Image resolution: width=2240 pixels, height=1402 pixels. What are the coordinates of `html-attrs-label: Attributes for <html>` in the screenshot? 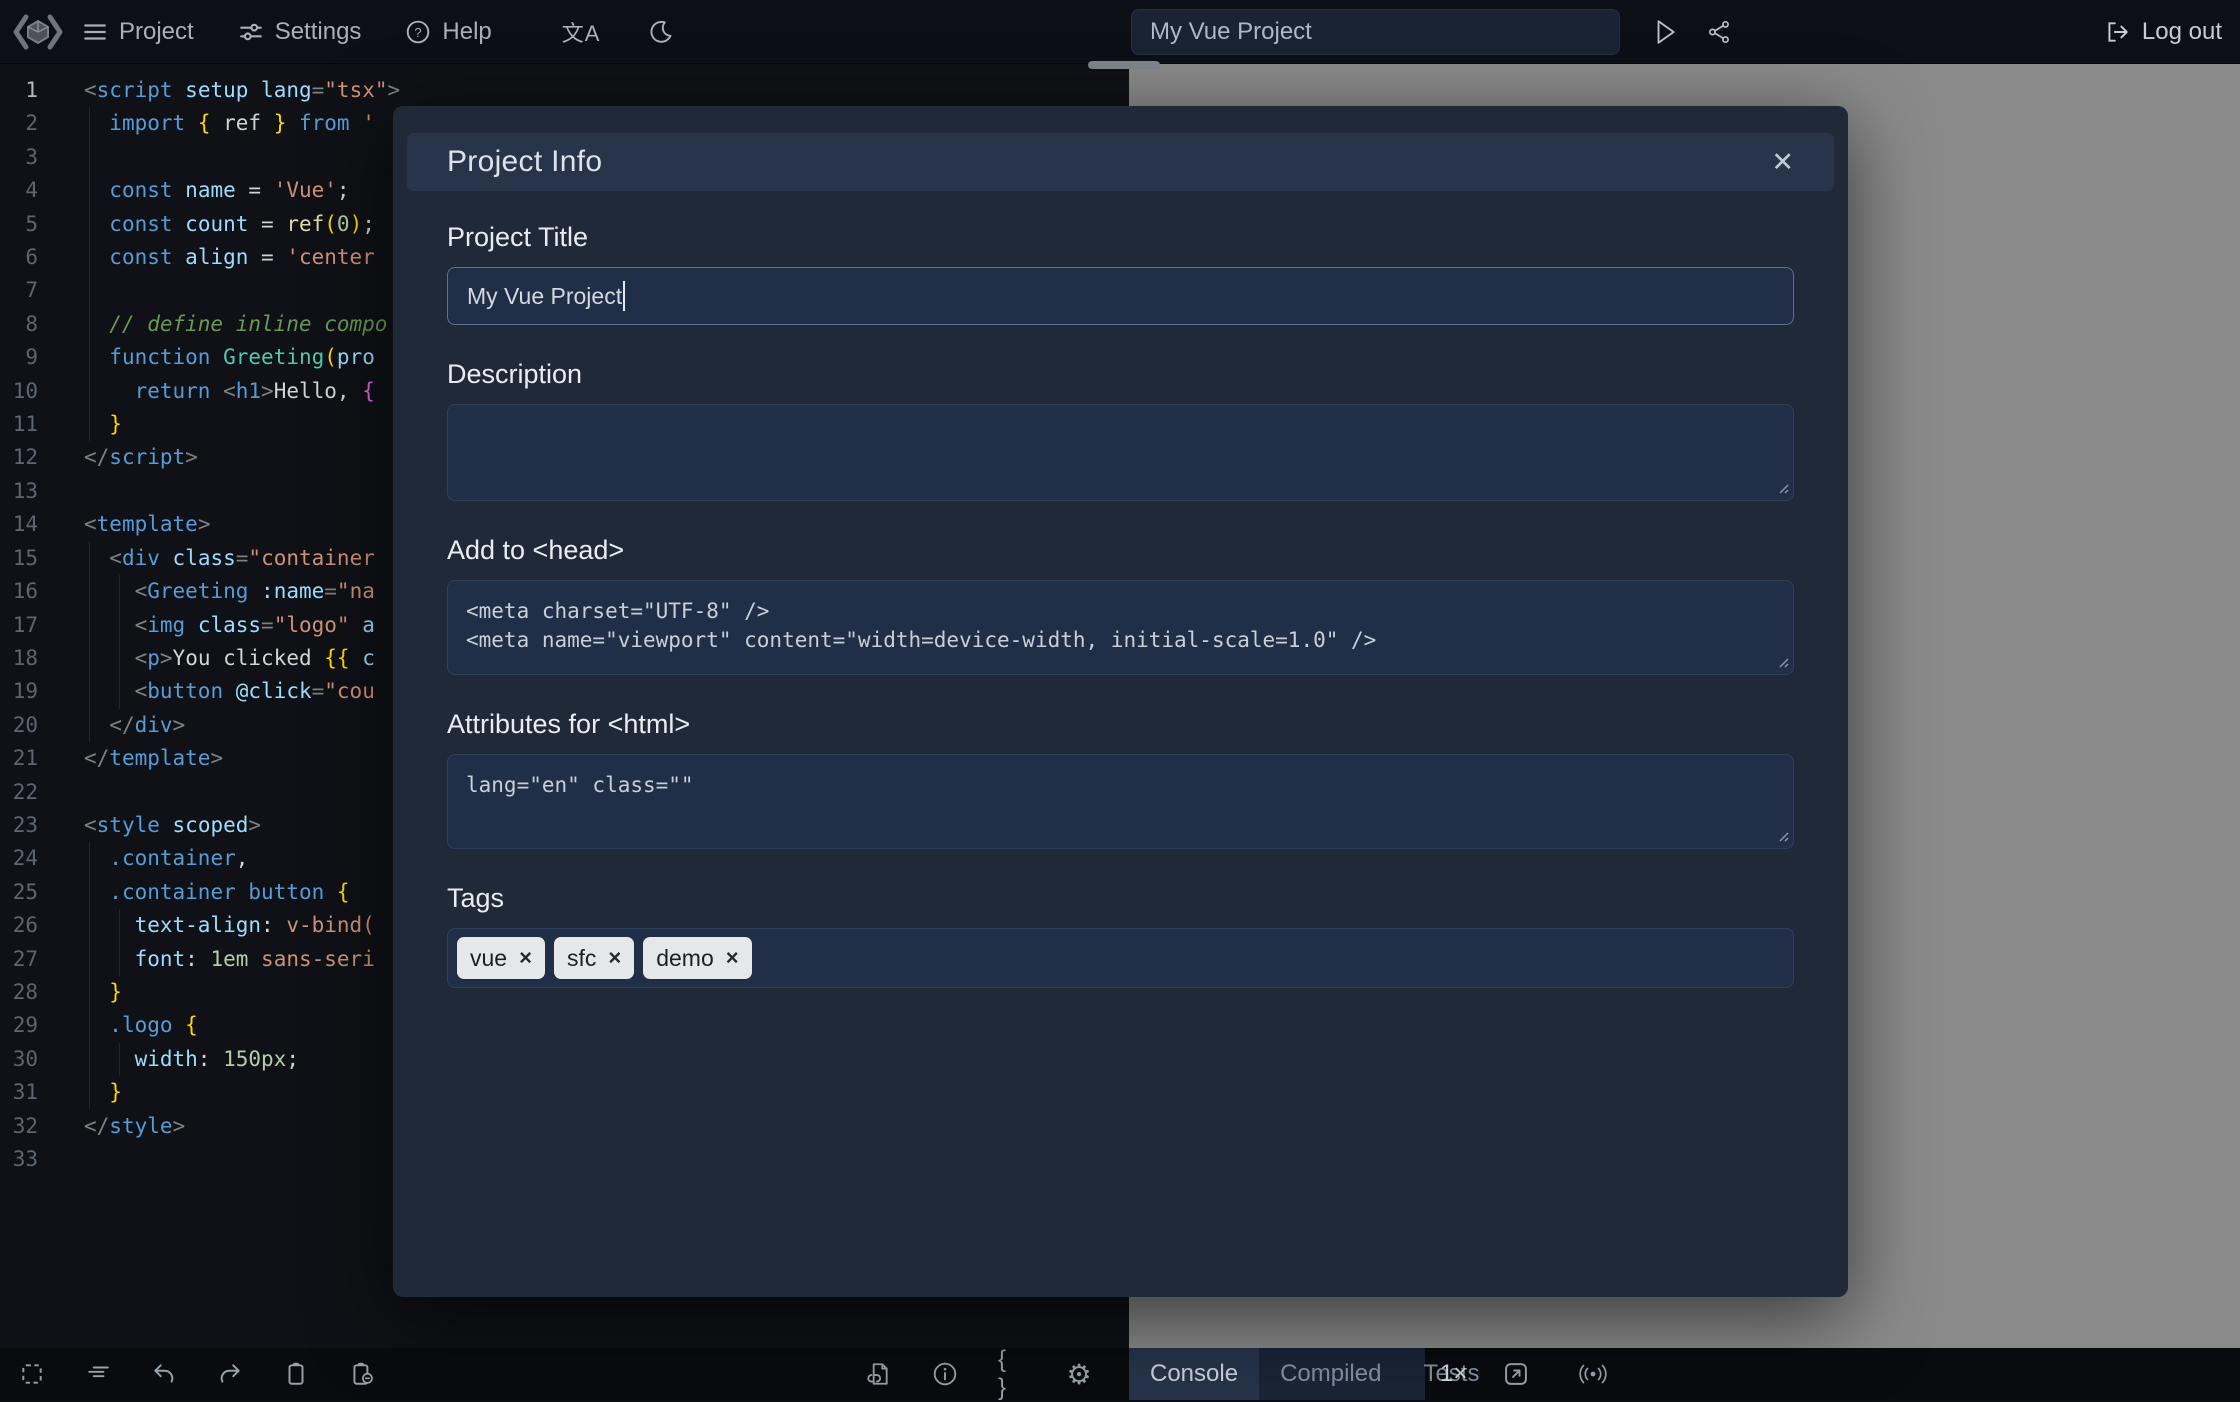 It's located at (569, 724).